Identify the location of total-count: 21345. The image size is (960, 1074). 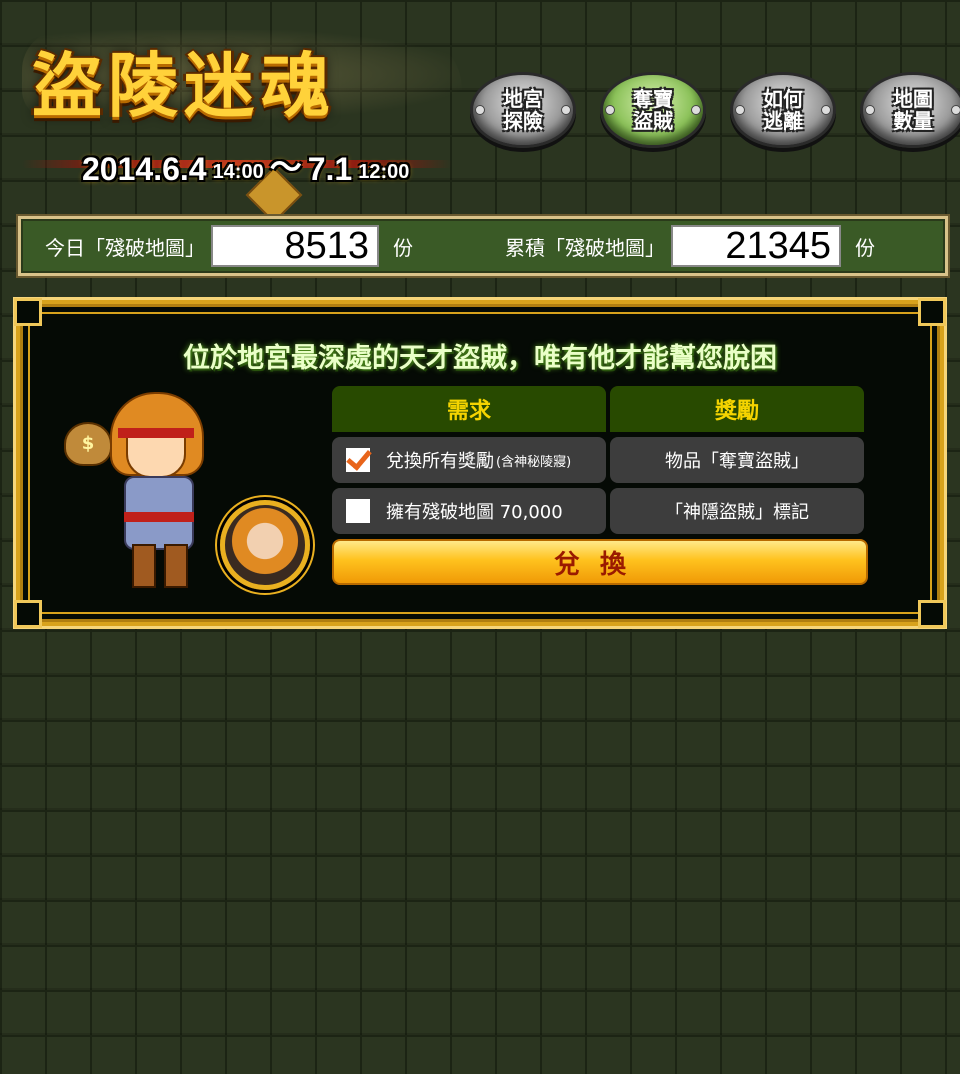
(756, 246).